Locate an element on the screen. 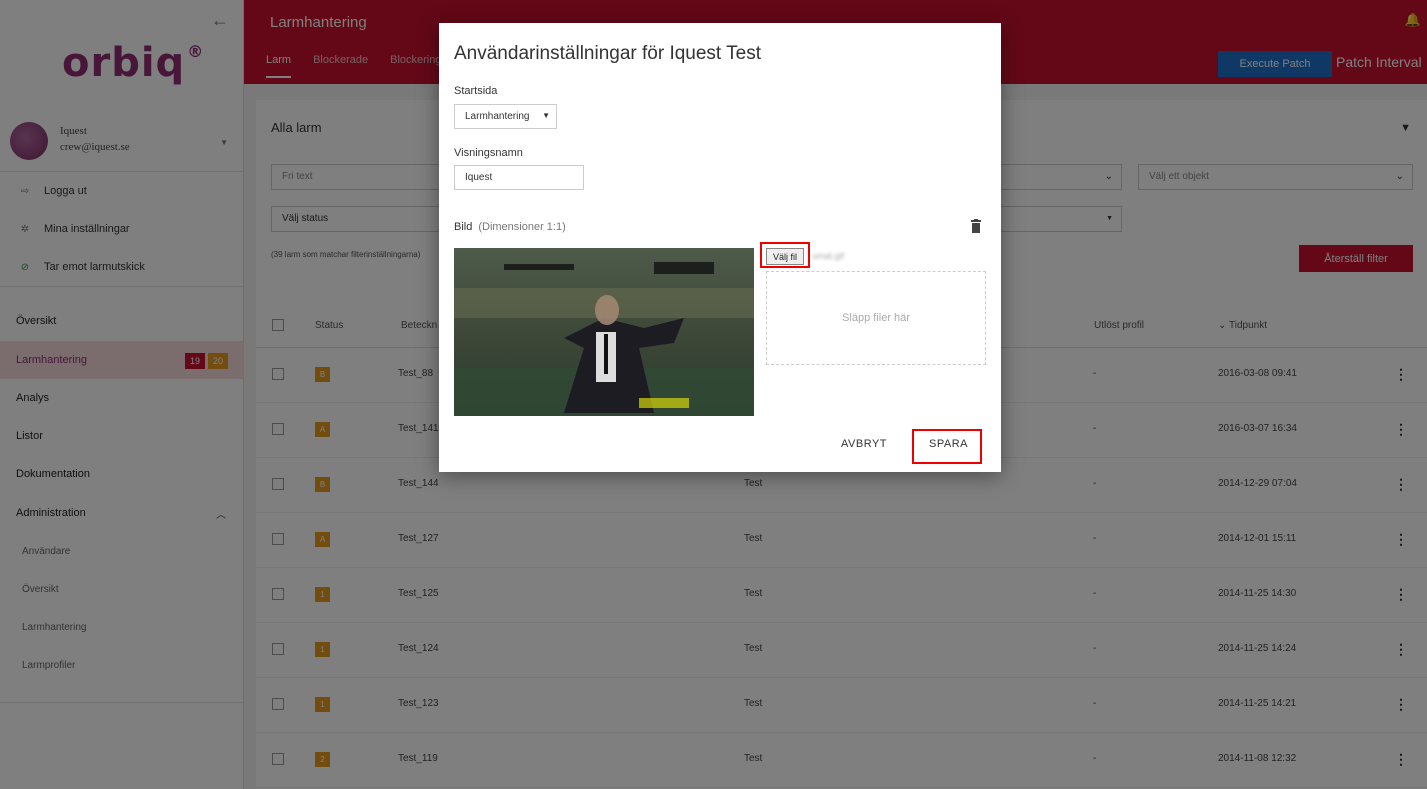 This screenshot has height=789, width=1427. file-drop-zone: Släpp filer här is located at coordinates (876, 318).